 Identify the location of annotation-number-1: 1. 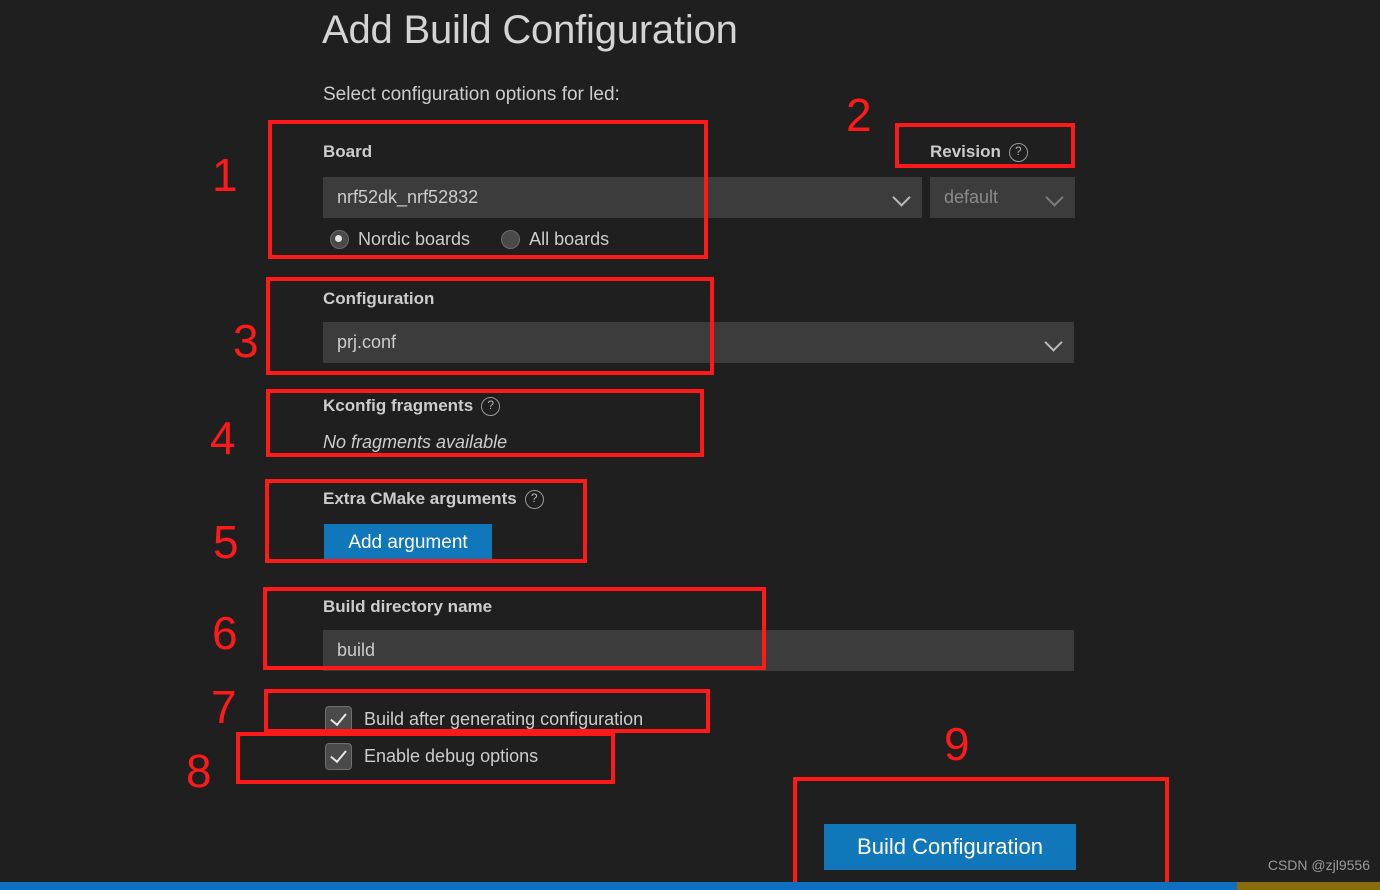
(225, 175).